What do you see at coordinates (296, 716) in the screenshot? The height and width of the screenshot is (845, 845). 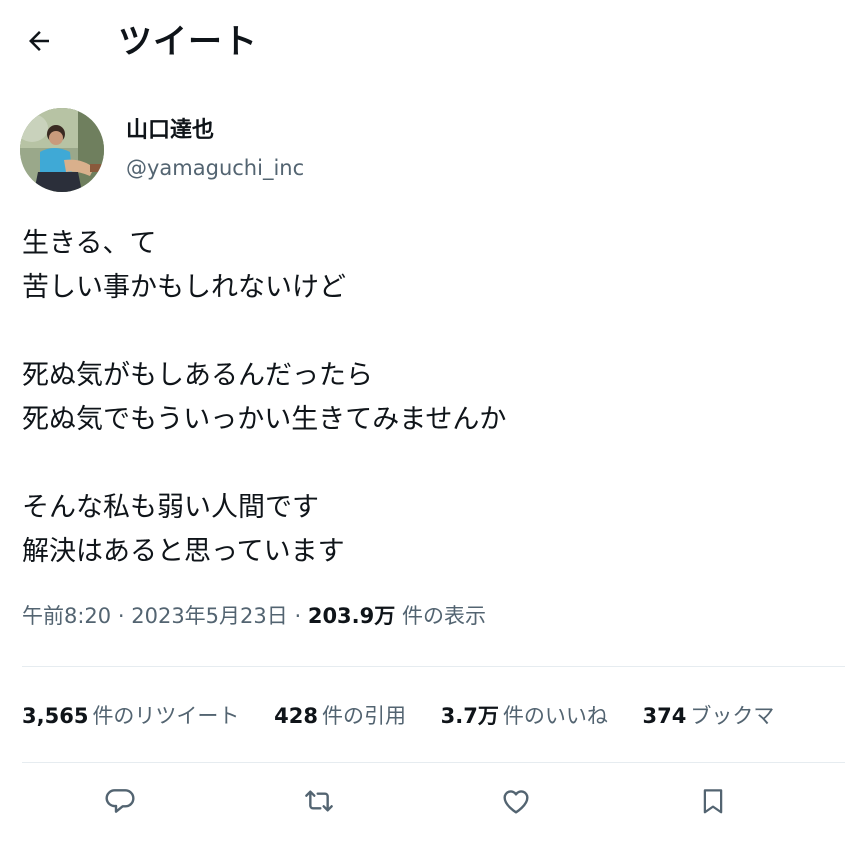 I see `quotes-count: 428` at bounding box center [296, 716].